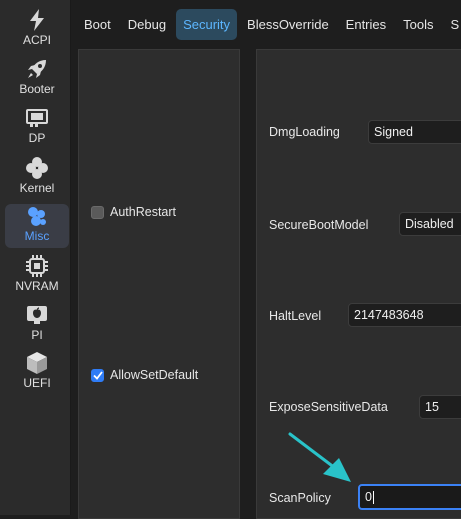 Image resolution: width=461 pixels, height=519 pixels. I want to click on allow-set-default-label: AllowSetDefault, so click(154, 375).